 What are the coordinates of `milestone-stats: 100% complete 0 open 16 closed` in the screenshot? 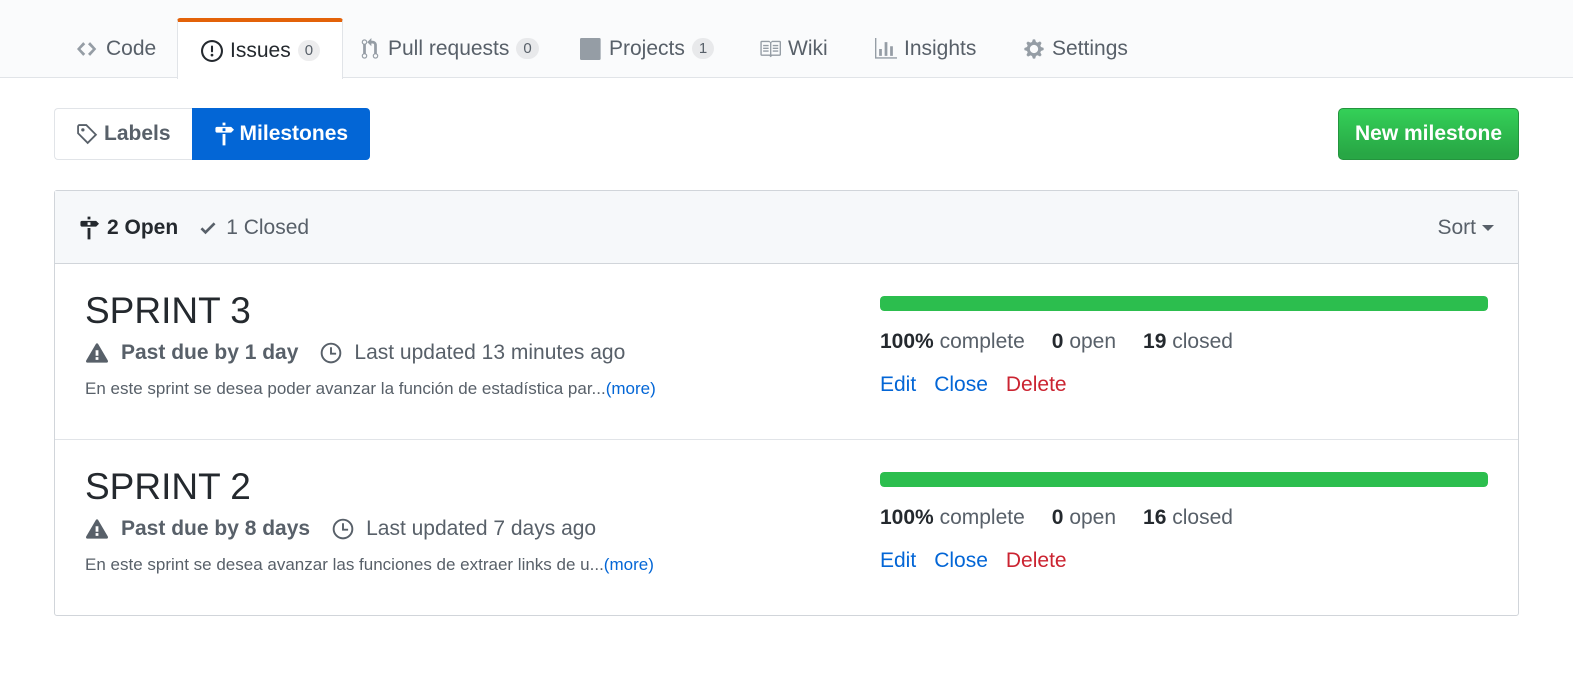 It's located at (1184, 518).